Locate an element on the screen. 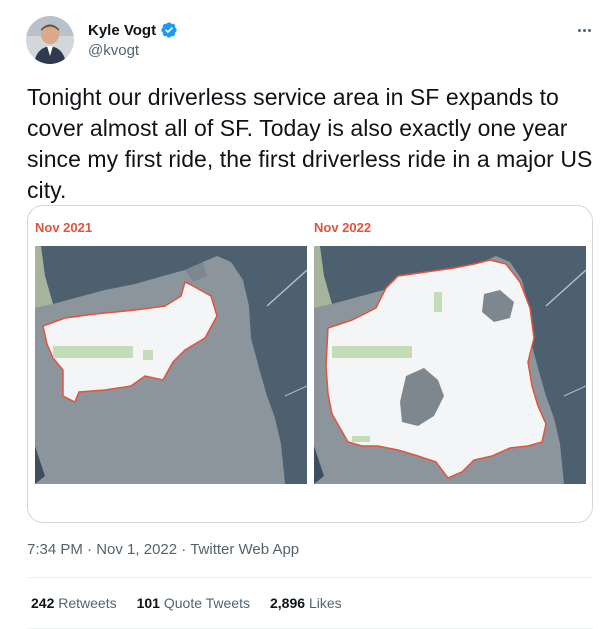 This screenshot has height=629, width=615. quotes-count: 101 is located at coordinates (148, 603).